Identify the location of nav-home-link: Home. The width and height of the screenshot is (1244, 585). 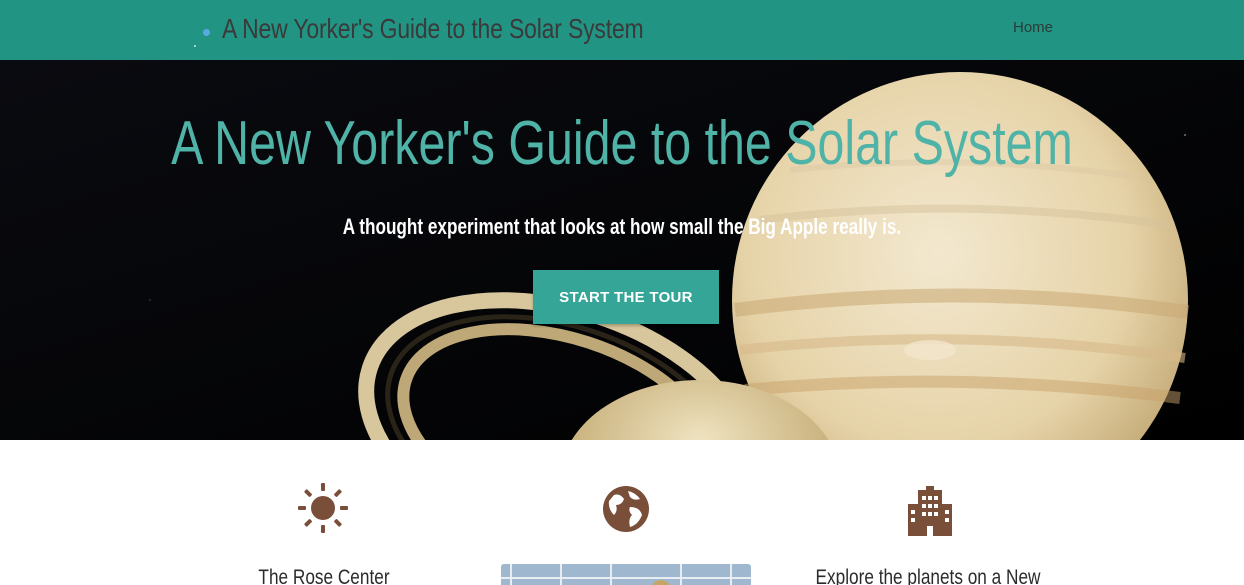
(1033, 28).